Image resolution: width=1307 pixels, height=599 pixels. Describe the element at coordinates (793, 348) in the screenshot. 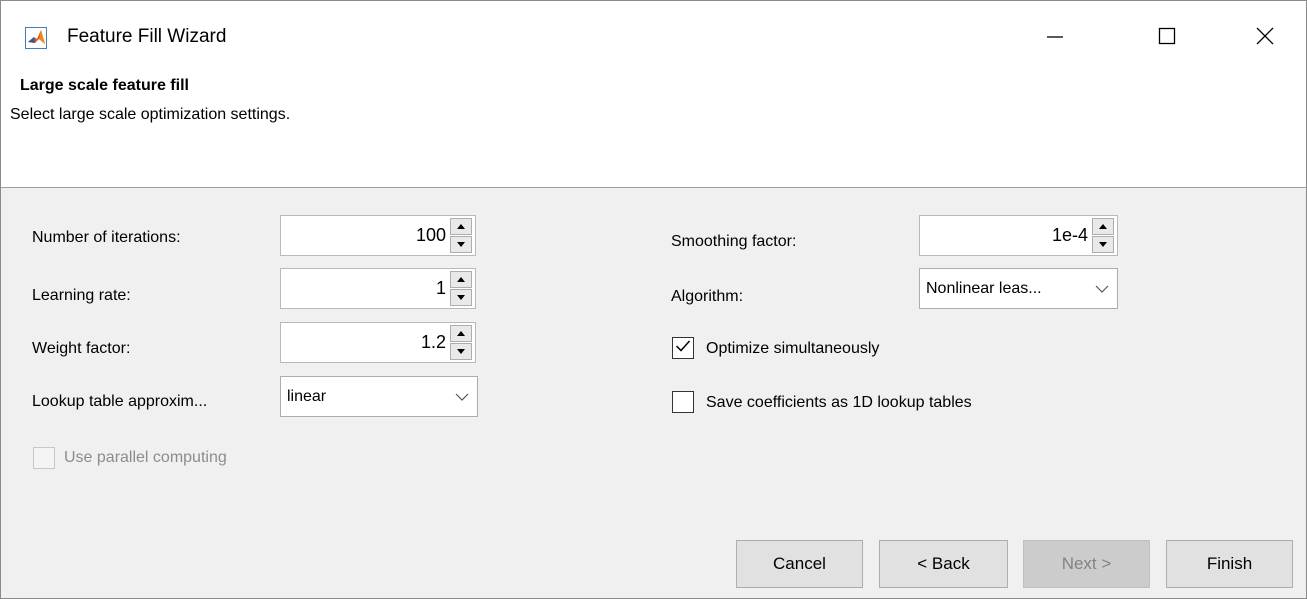

I see `optimize-simultaneously-label: Optimize simultaneously` at that location.